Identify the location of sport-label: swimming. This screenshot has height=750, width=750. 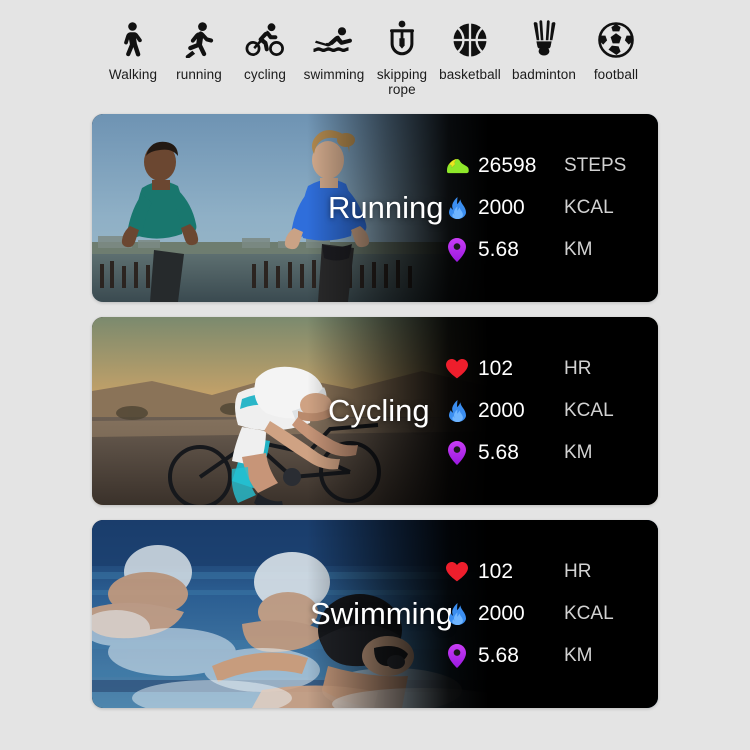
(334, 74).